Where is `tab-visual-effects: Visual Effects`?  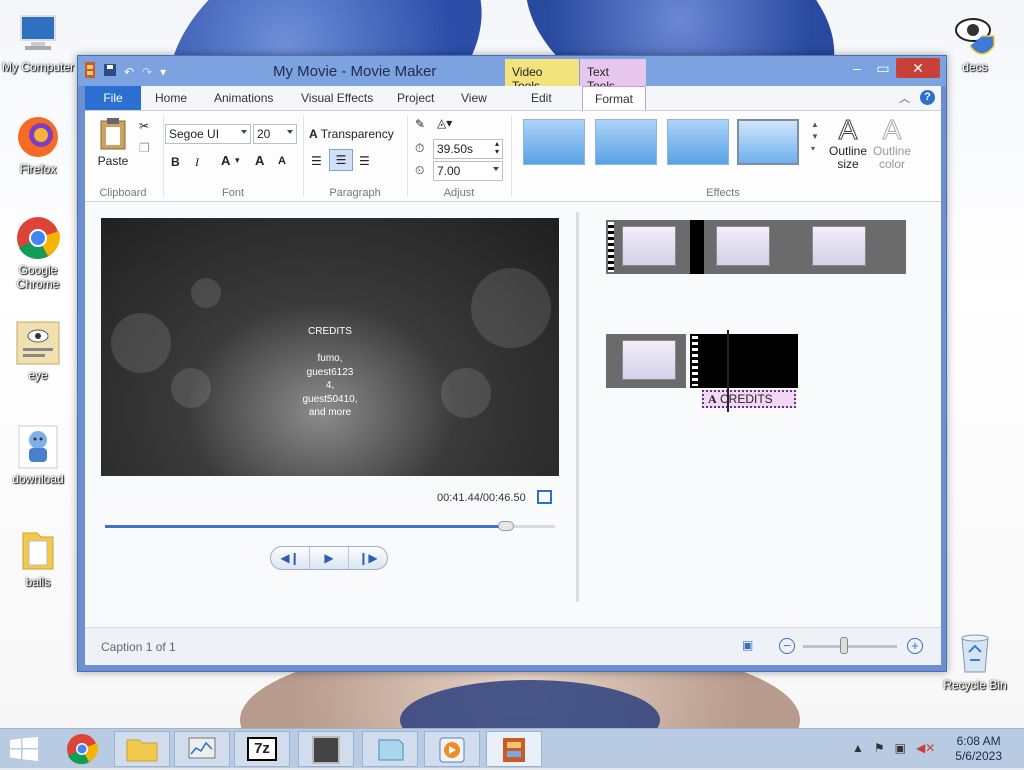 tab-visual-effects: Visual Effects is located at coordinates (337, 98).